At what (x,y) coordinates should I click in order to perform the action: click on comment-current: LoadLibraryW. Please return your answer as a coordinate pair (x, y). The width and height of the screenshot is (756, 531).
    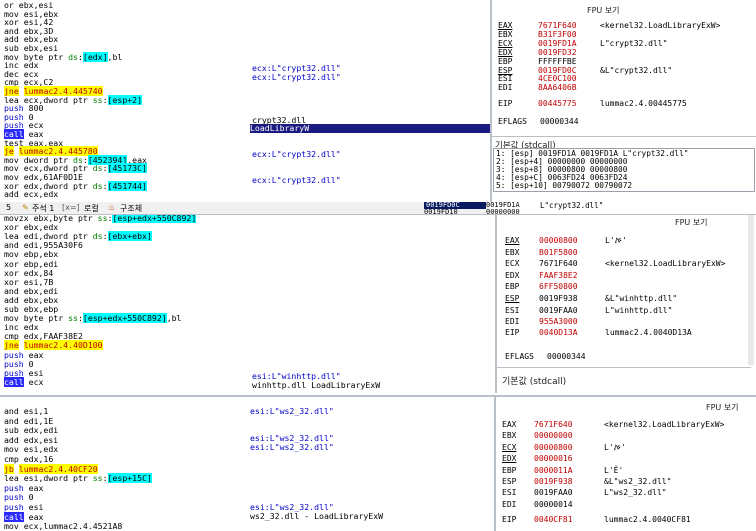
    Looking at the image, I should click on (370, 128).